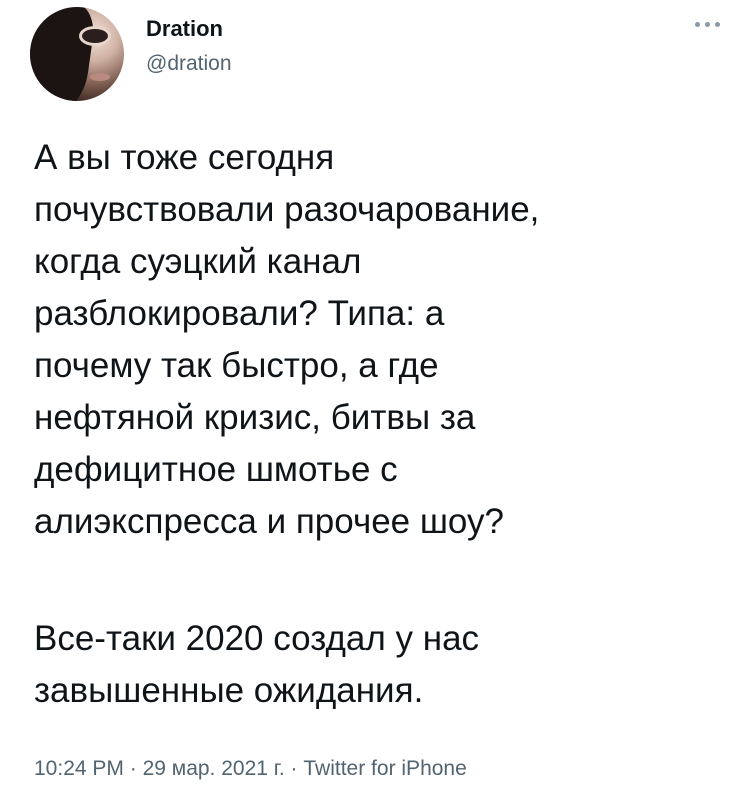 The width and height of the screenshot is (750, 799). Describe the element at coordinates (229, 690) in the screenshot. I see `tweet-text-line: завышенные ожидания.` at that location.